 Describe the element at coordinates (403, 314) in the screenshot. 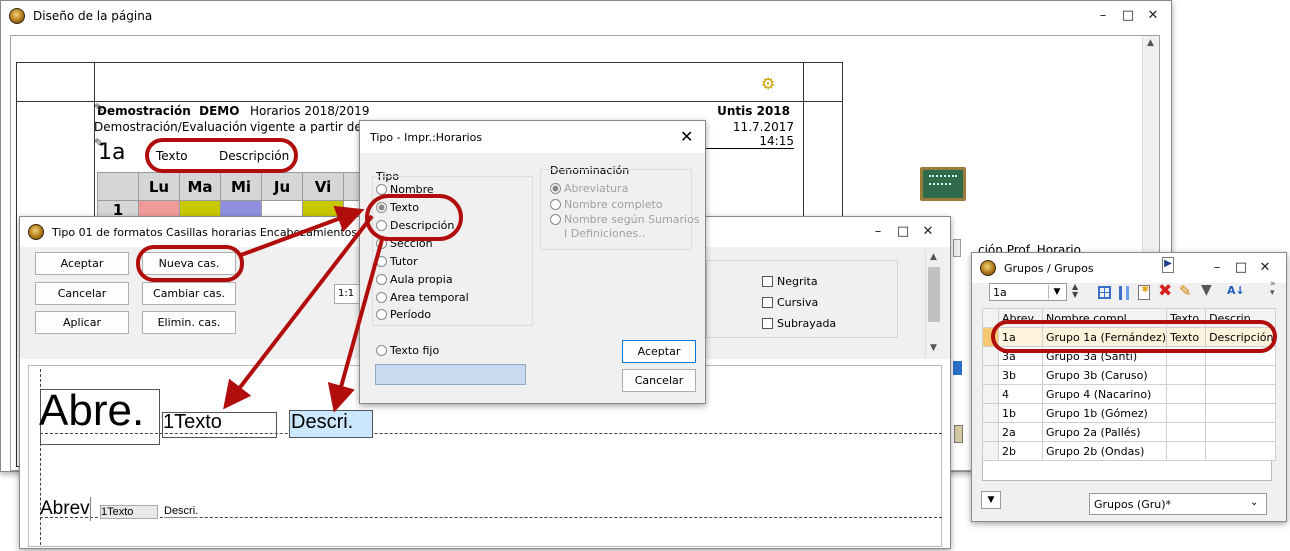

I see `tipo-option-periodo: Período` at that location.